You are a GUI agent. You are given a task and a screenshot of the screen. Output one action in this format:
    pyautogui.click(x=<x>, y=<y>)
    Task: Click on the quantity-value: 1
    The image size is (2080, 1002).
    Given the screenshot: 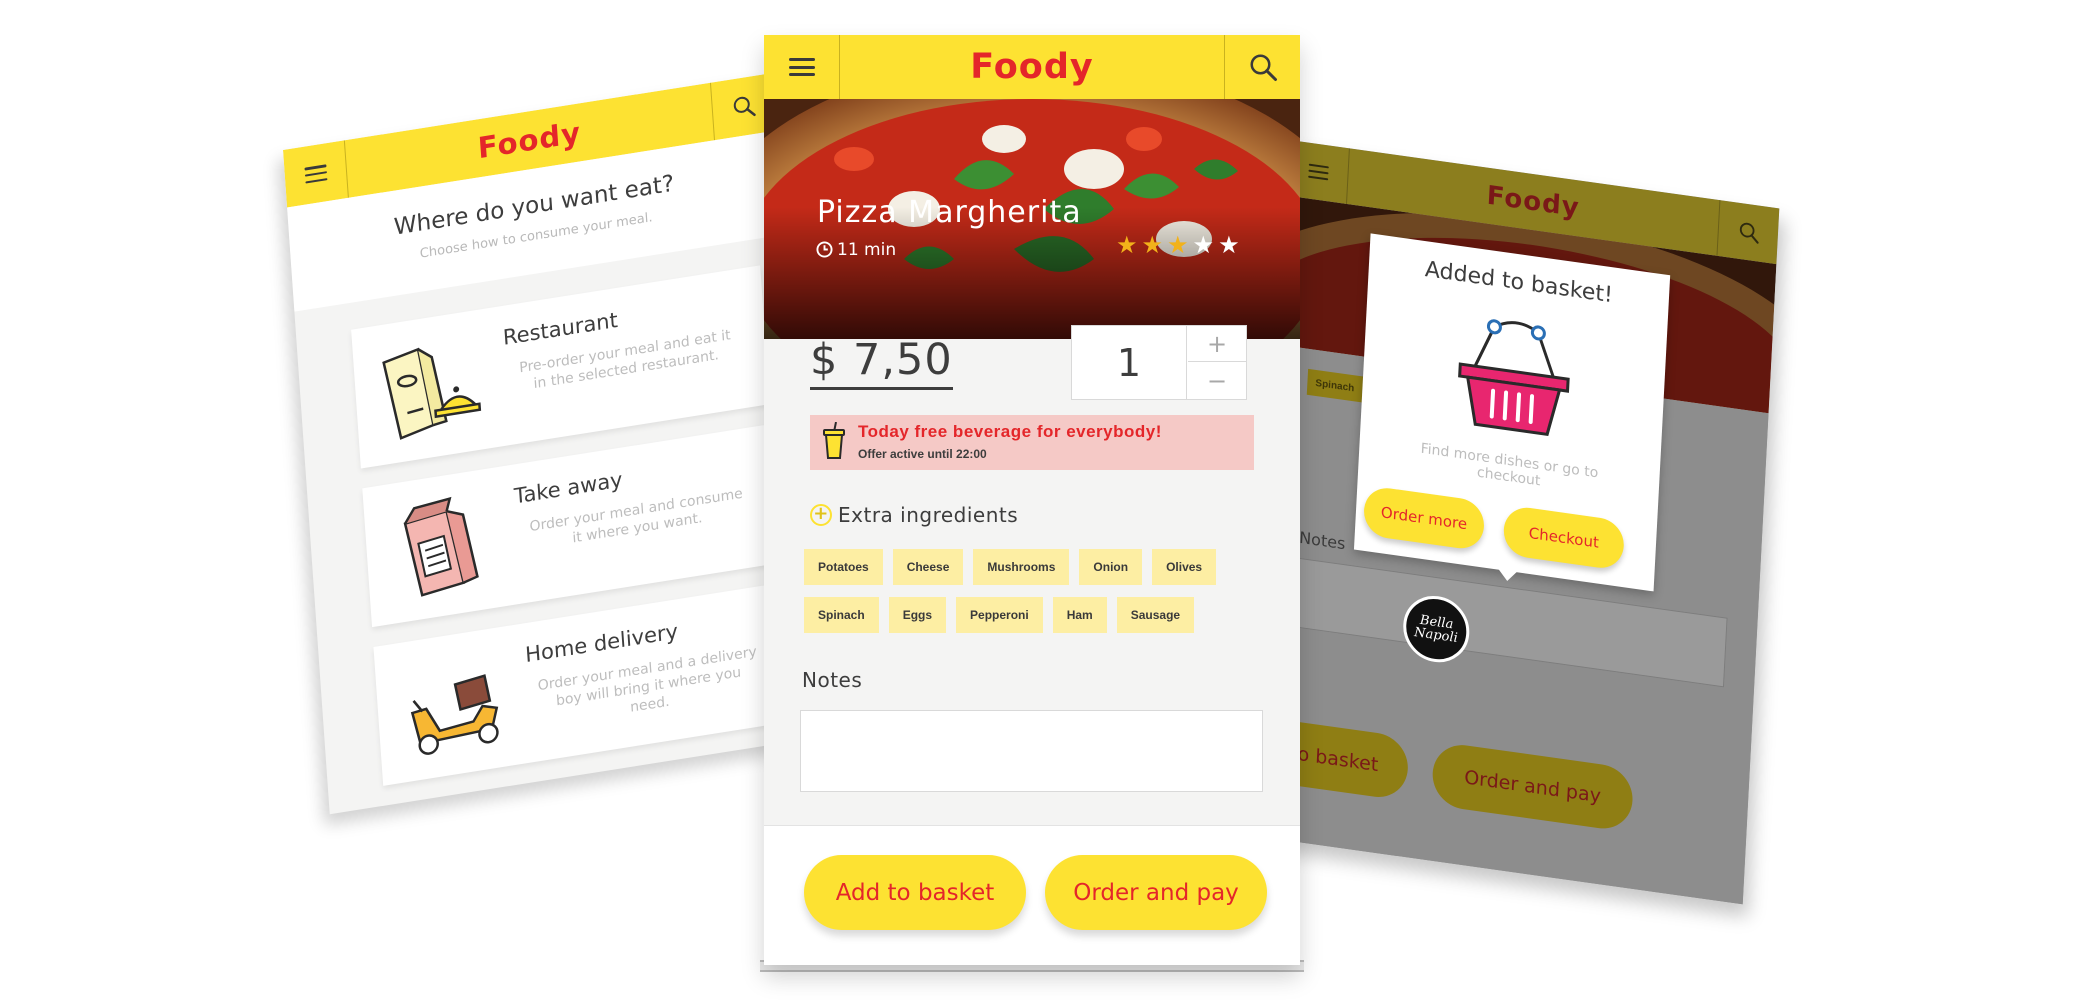 What is the action you would take?
    pyautogui.click(x=1129, y=362)
    